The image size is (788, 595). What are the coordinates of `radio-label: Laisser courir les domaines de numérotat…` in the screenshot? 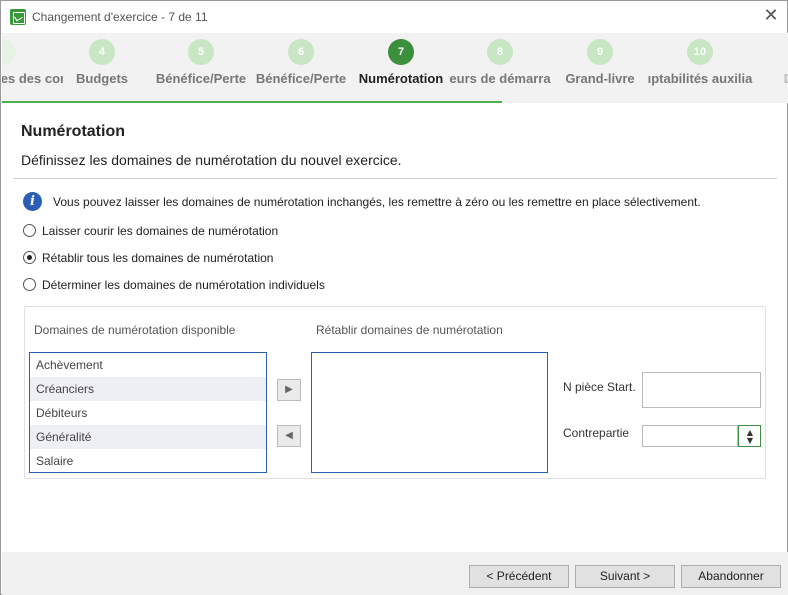 It's located at (160, 231).